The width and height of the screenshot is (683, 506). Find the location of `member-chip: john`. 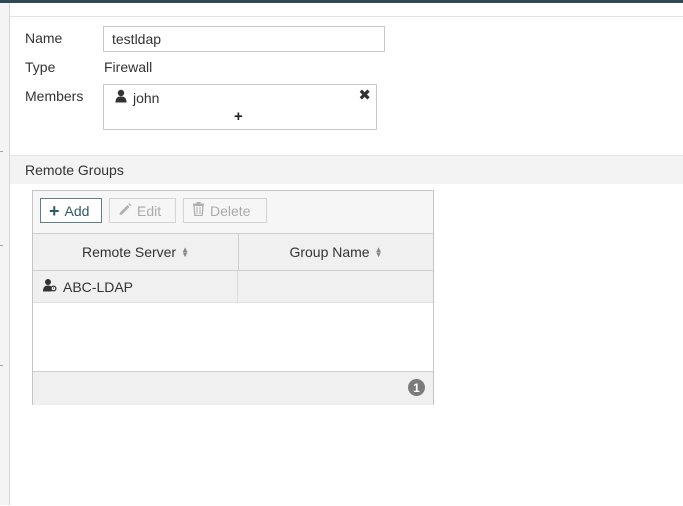

member-chip: john is located at coordinates (137, 97).